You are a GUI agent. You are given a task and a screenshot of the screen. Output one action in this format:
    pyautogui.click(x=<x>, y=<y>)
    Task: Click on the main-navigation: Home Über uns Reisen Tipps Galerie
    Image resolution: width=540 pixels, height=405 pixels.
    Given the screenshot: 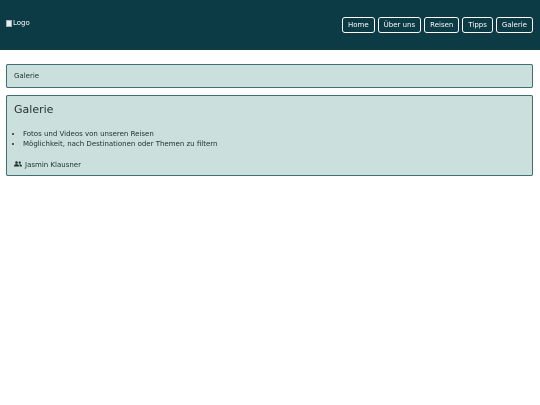 What is the action you would take?
    pyautogui.click(x=437, y=25)
    